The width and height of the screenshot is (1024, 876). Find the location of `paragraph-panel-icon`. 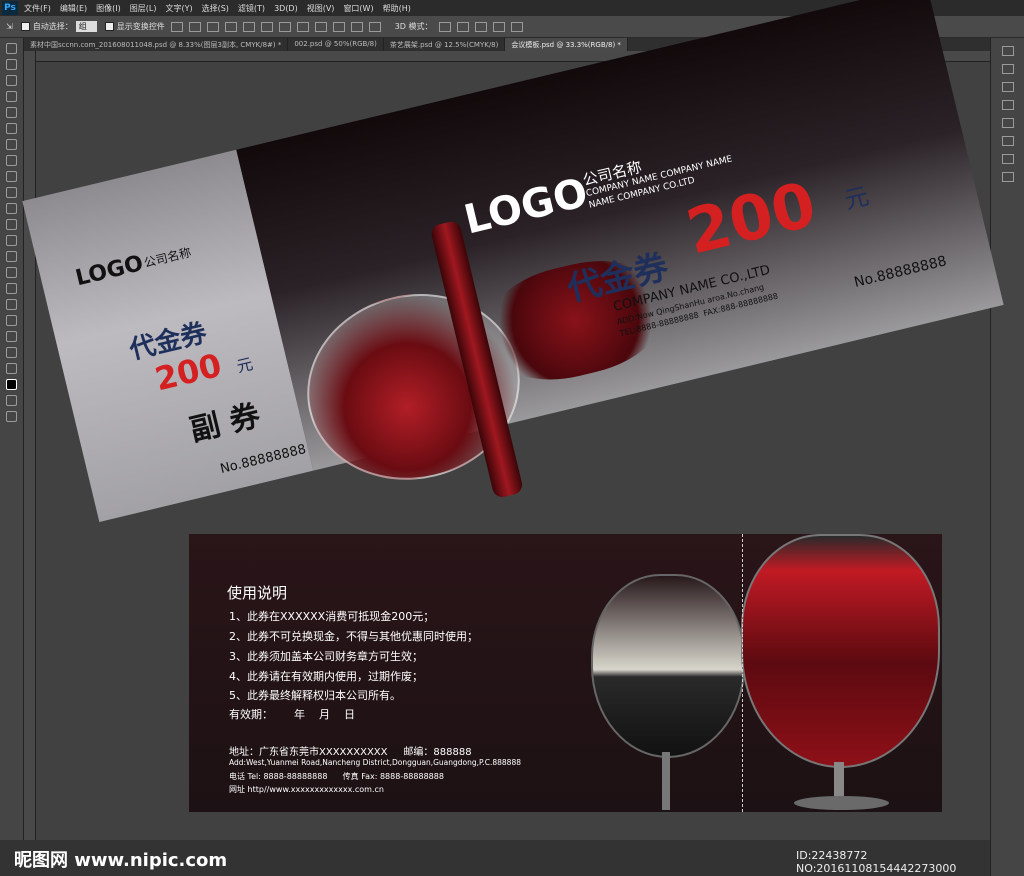

paragraph-panel-icon is located at coordinates (1008, 159).